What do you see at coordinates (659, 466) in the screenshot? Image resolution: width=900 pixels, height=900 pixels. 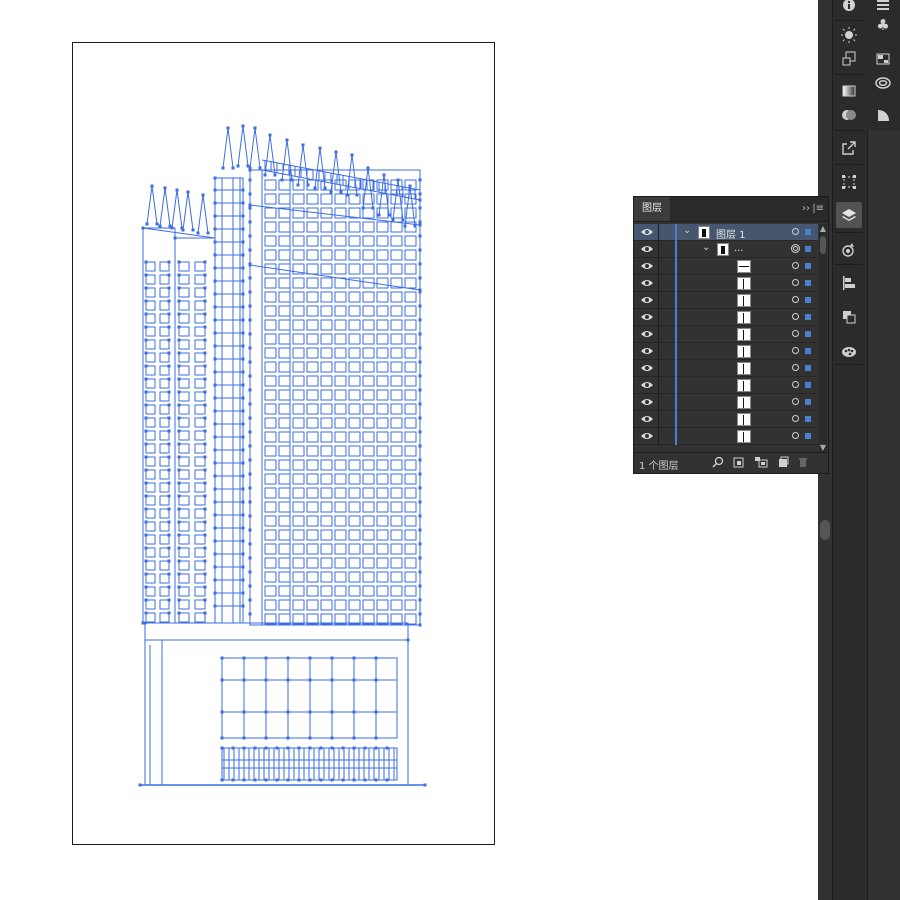 I see `layer-count: 1 个图层` at bounding box center [659, 466].